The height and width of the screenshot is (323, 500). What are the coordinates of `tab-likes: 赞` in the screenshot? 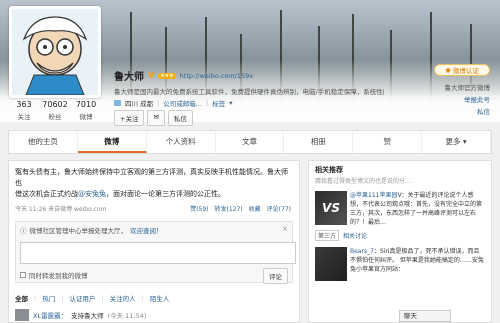 It's located at (388, 142).